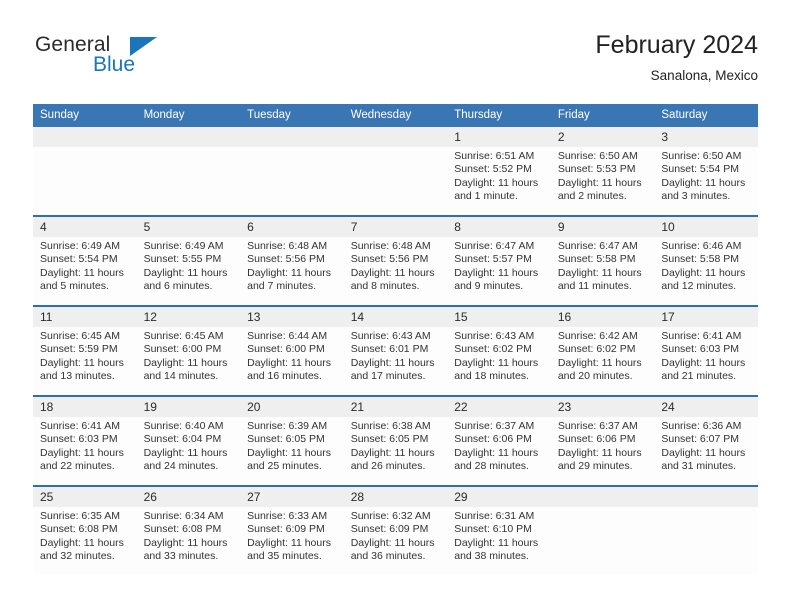  What do you see at coordinates (596, 349) in the screenshot?
I see `sunset-text: Sunset: 6:02 PM` at bounding box center [596, 349].